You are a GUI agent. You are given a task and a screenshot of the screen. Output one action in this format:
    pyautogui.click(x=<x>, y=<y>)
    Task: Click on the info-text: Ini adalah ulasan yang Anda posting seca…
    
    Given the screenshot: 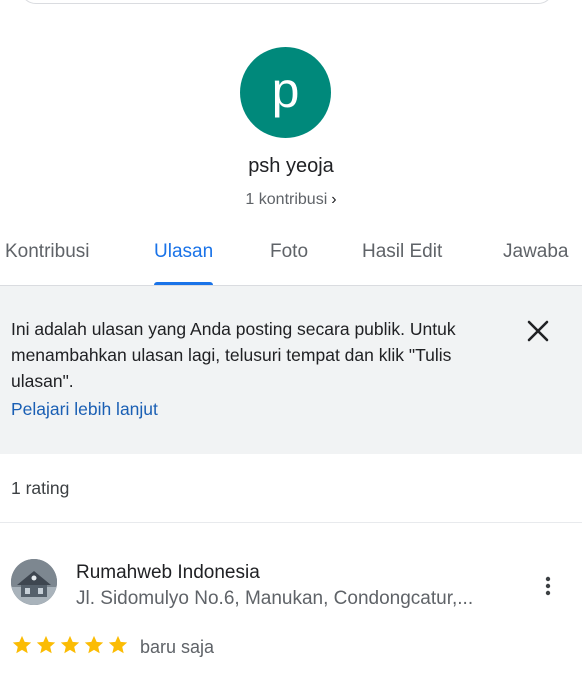 What is the action you would take?
    pyautogui.click(x=233, y=355)
    